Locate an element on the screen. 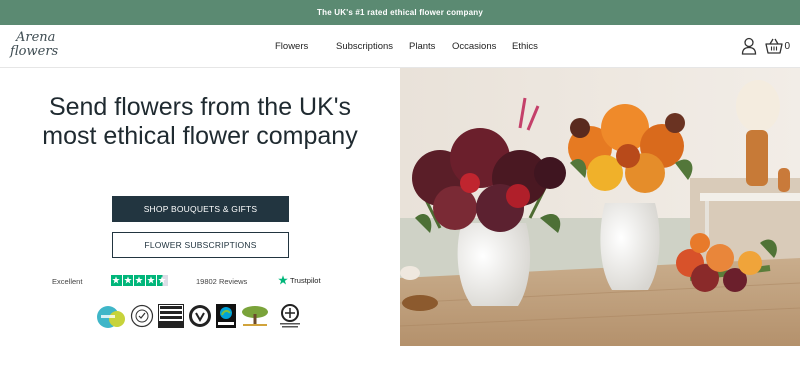 The image size is (800, 368). nav-item-plants: Plants is located at coordinates (422, 46).